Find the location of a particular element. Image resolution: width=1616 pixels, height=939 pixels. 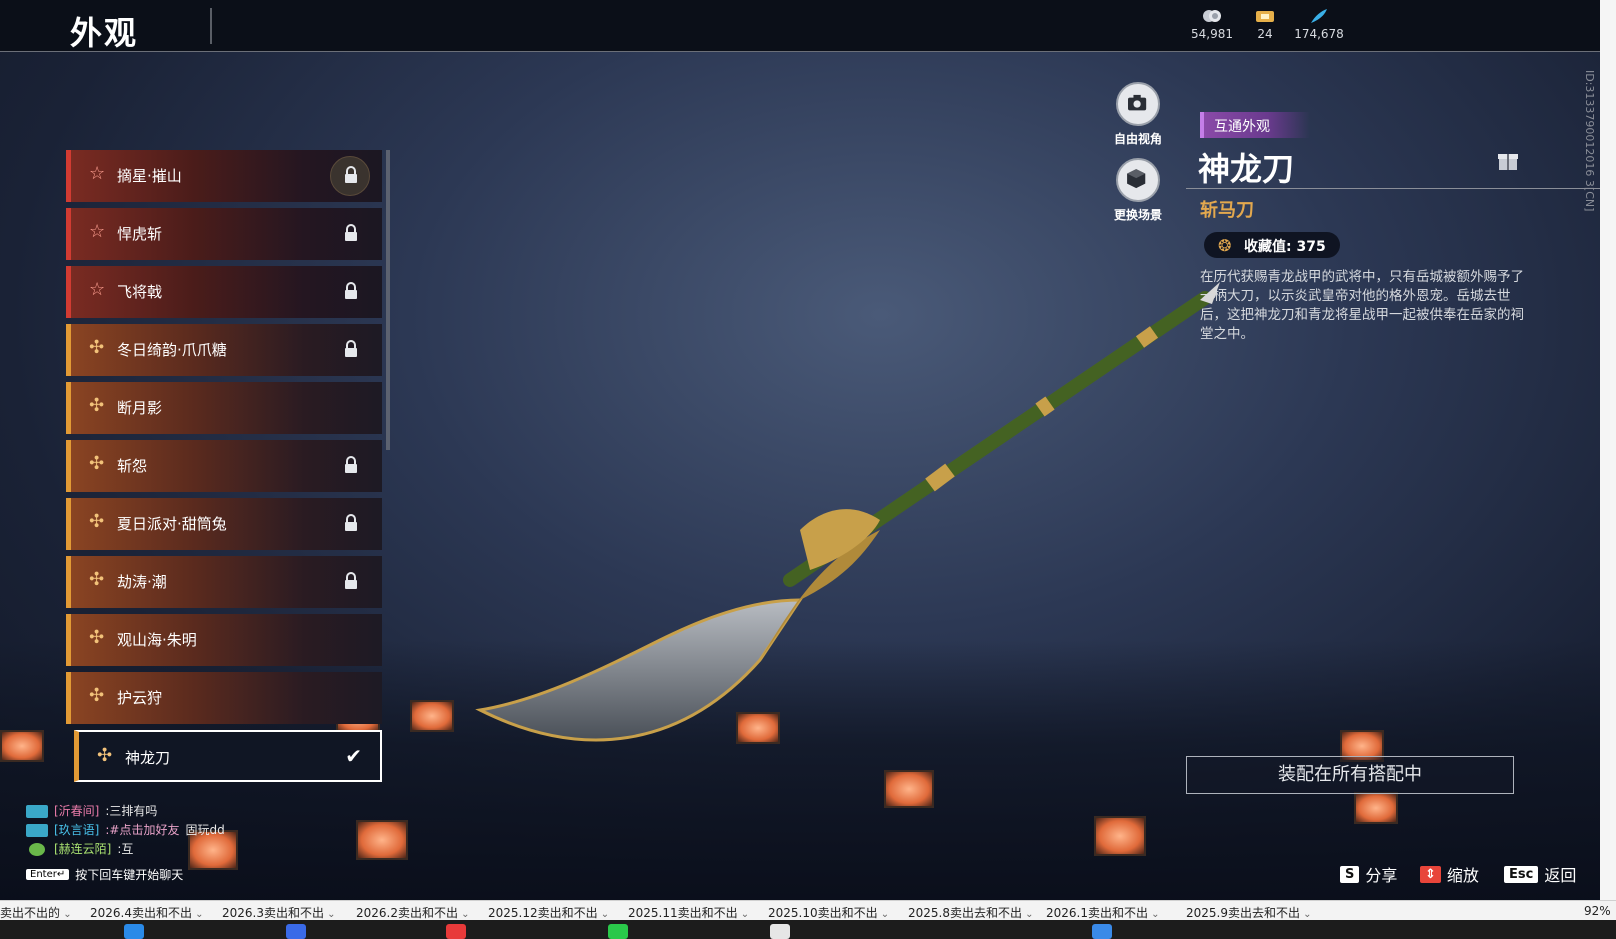

os-taskbar is located at coordinates (808, 929).